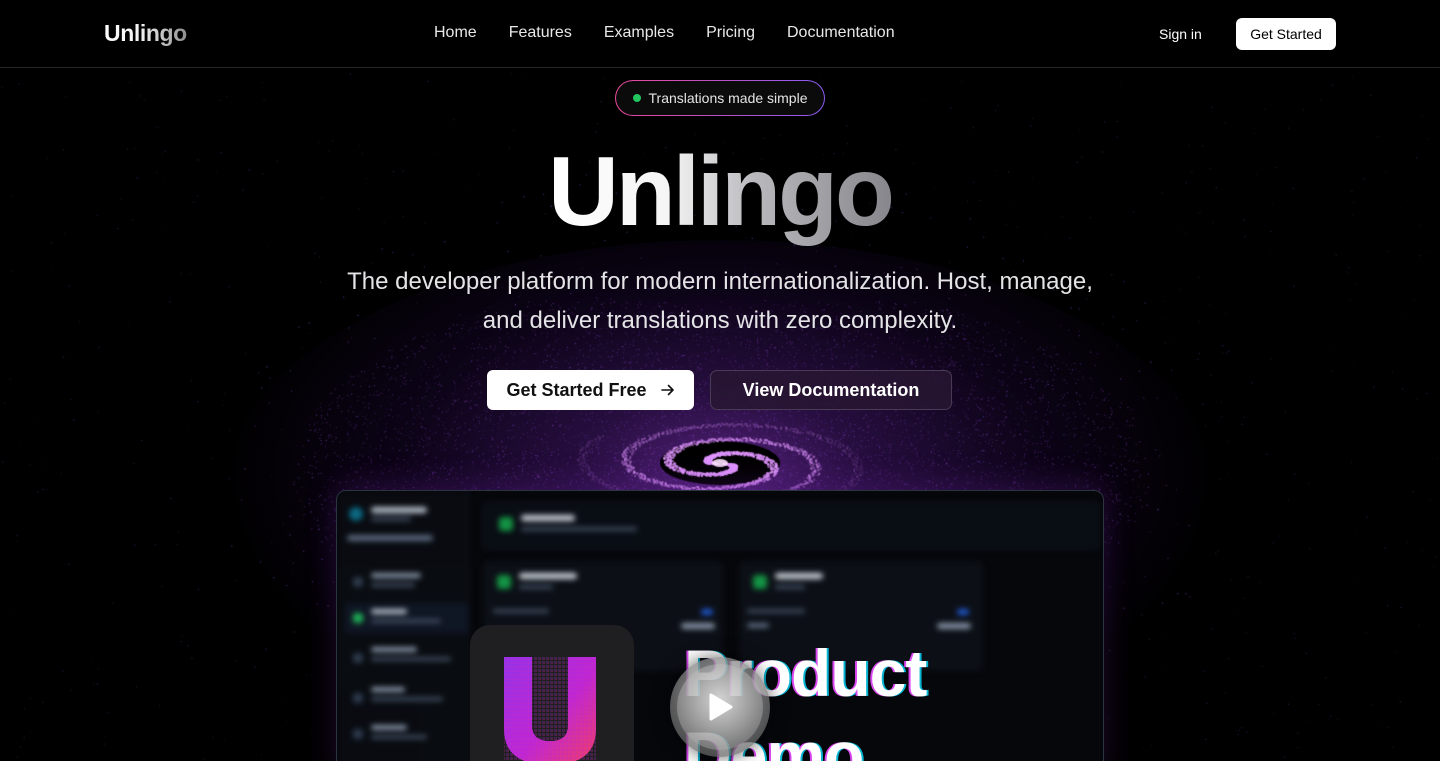  Describe the element at coordinates (728, 98) in the screenshot. I see `badge-text: Translations made simple` at that location.